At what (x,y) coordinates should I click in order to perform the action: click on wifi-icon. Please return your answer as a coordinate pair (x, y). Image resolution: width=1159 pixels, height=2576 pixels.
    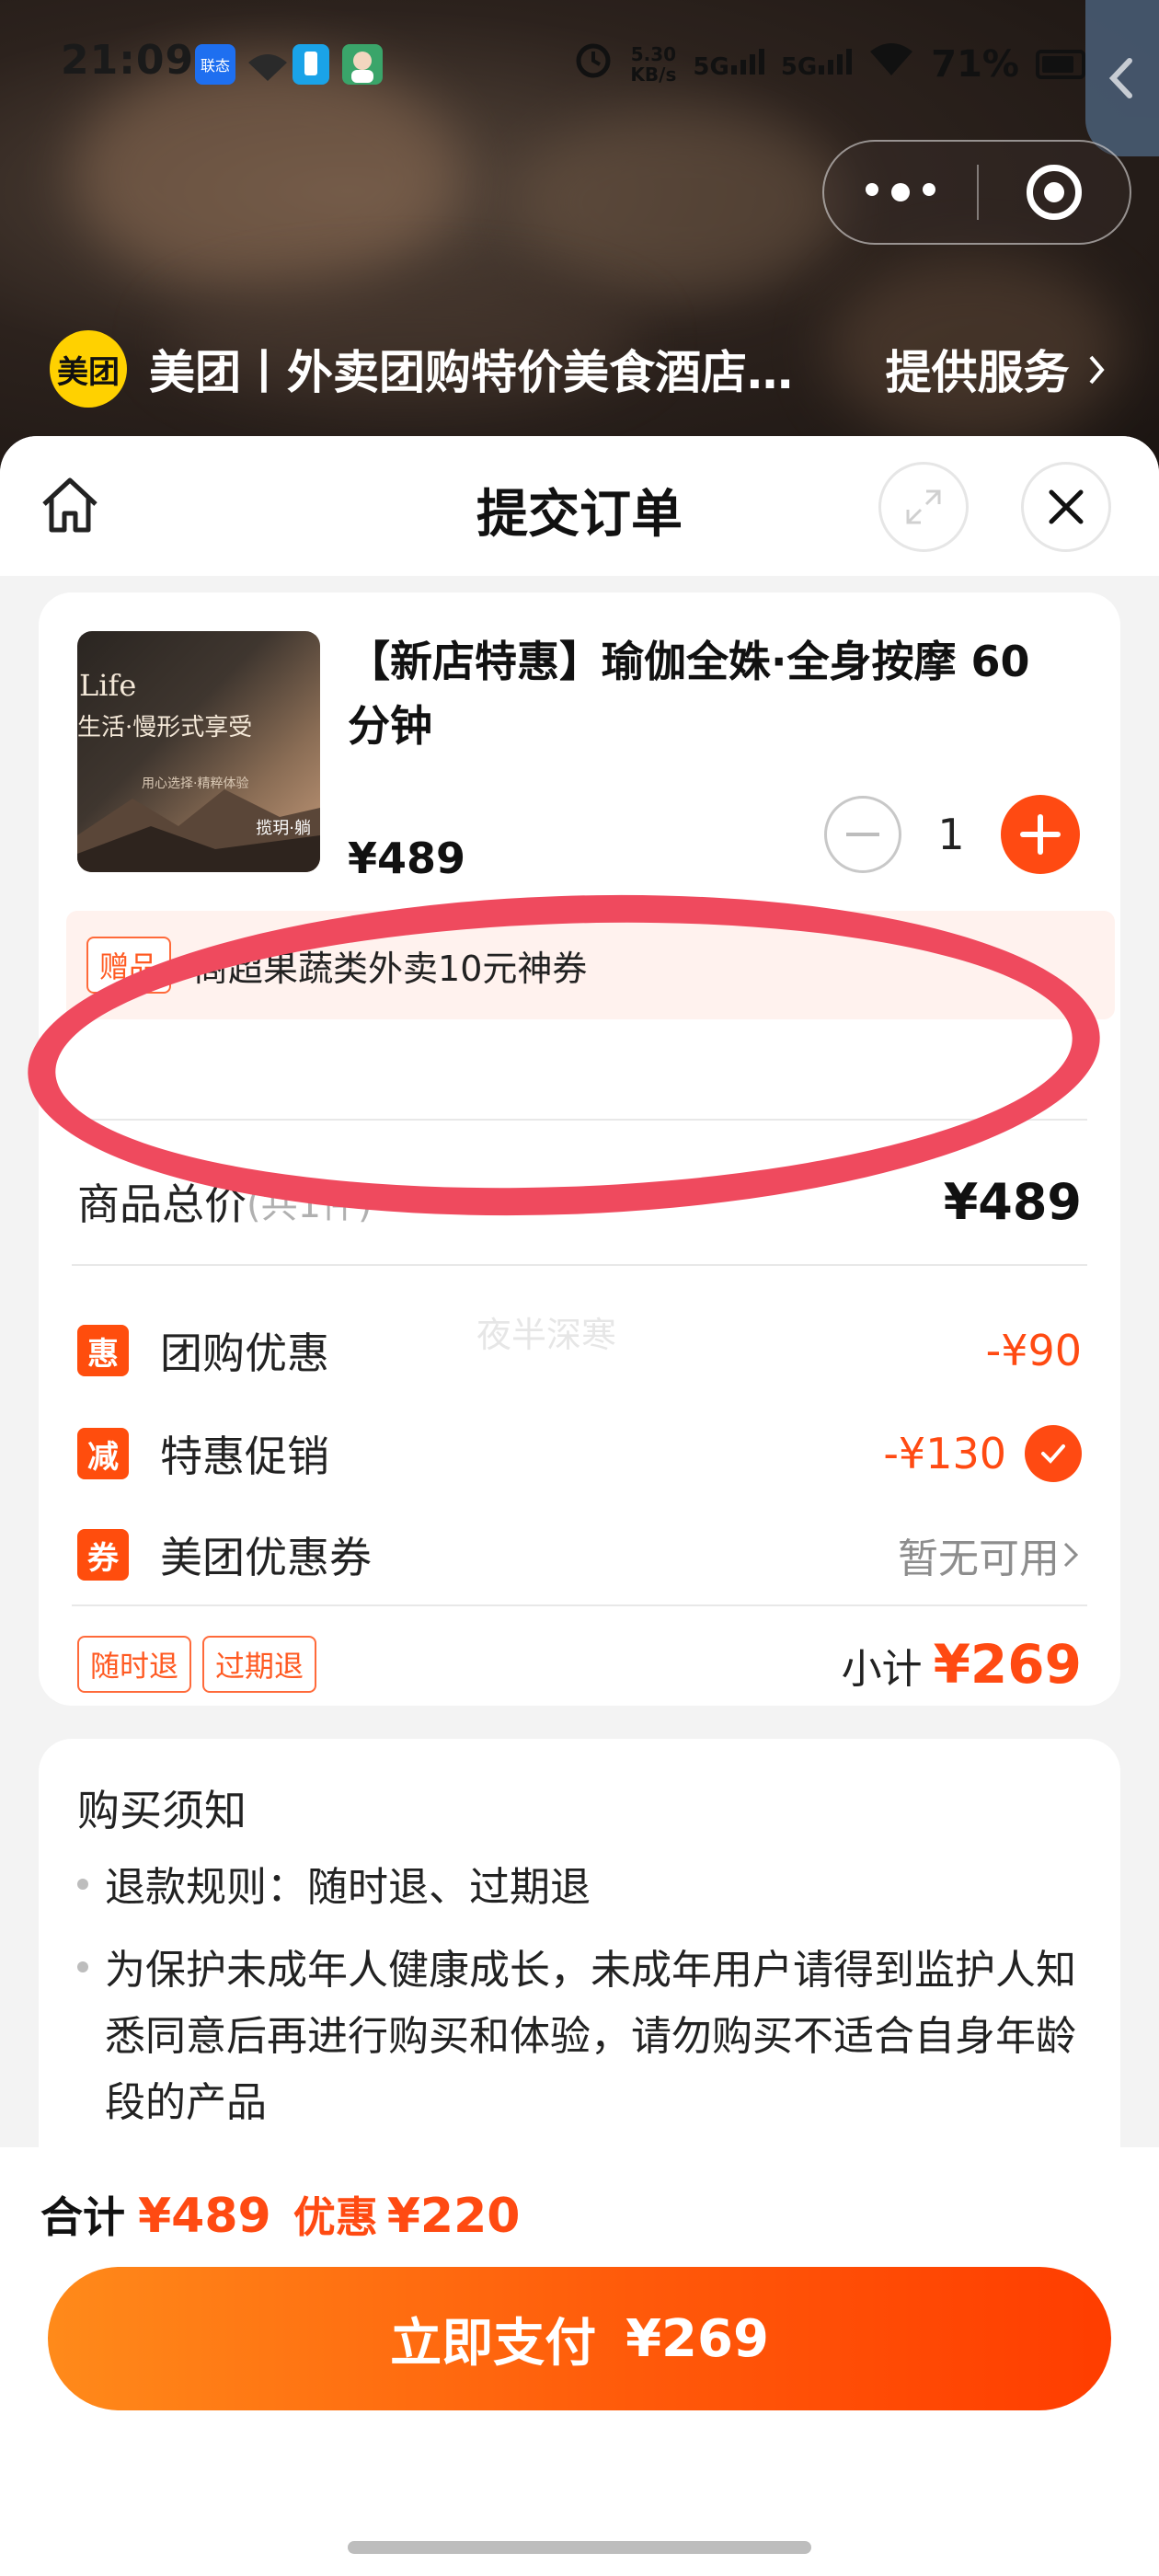
    Looking at the image, I should click on (891, 63).